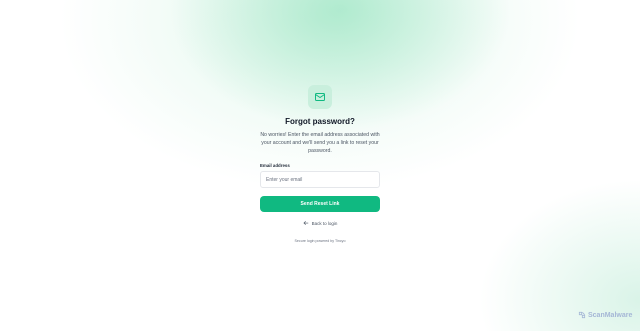  I want to click on email-label: Email address, so click(275, 165).